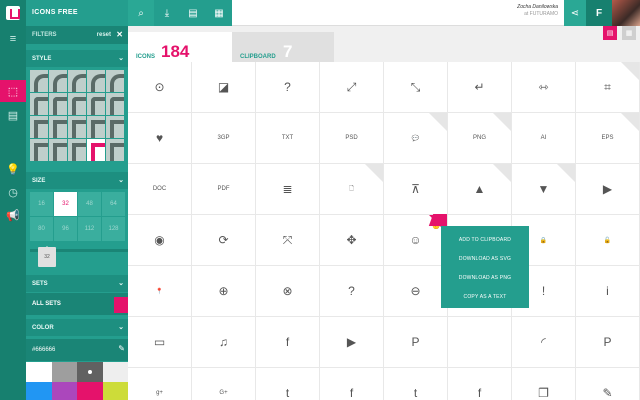 The height and width of the screenshot is (400, 640). What do you see at coordinates (352, 240) in the screenshot?
I see `move-icon: ✥` at bounding box center [352, 240].